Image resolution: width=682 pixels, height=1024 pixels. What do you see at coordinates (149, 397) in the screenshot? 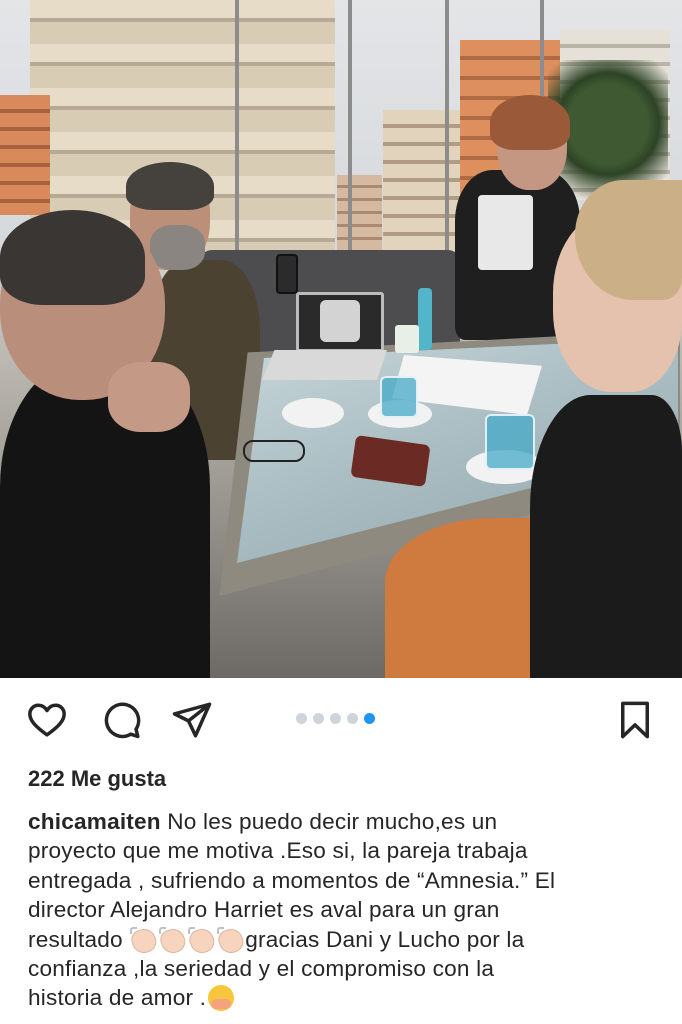
I see `person-left-hands` at bounding box center [149, 397].